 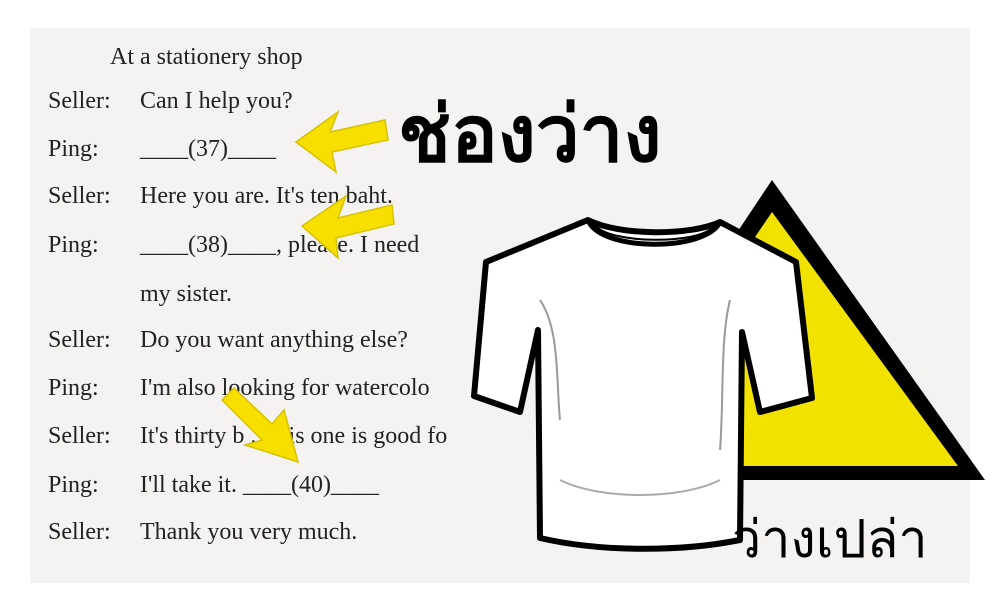 I want to click on caption-thai: ว่างเปล่า, so click(x=830, y=540).